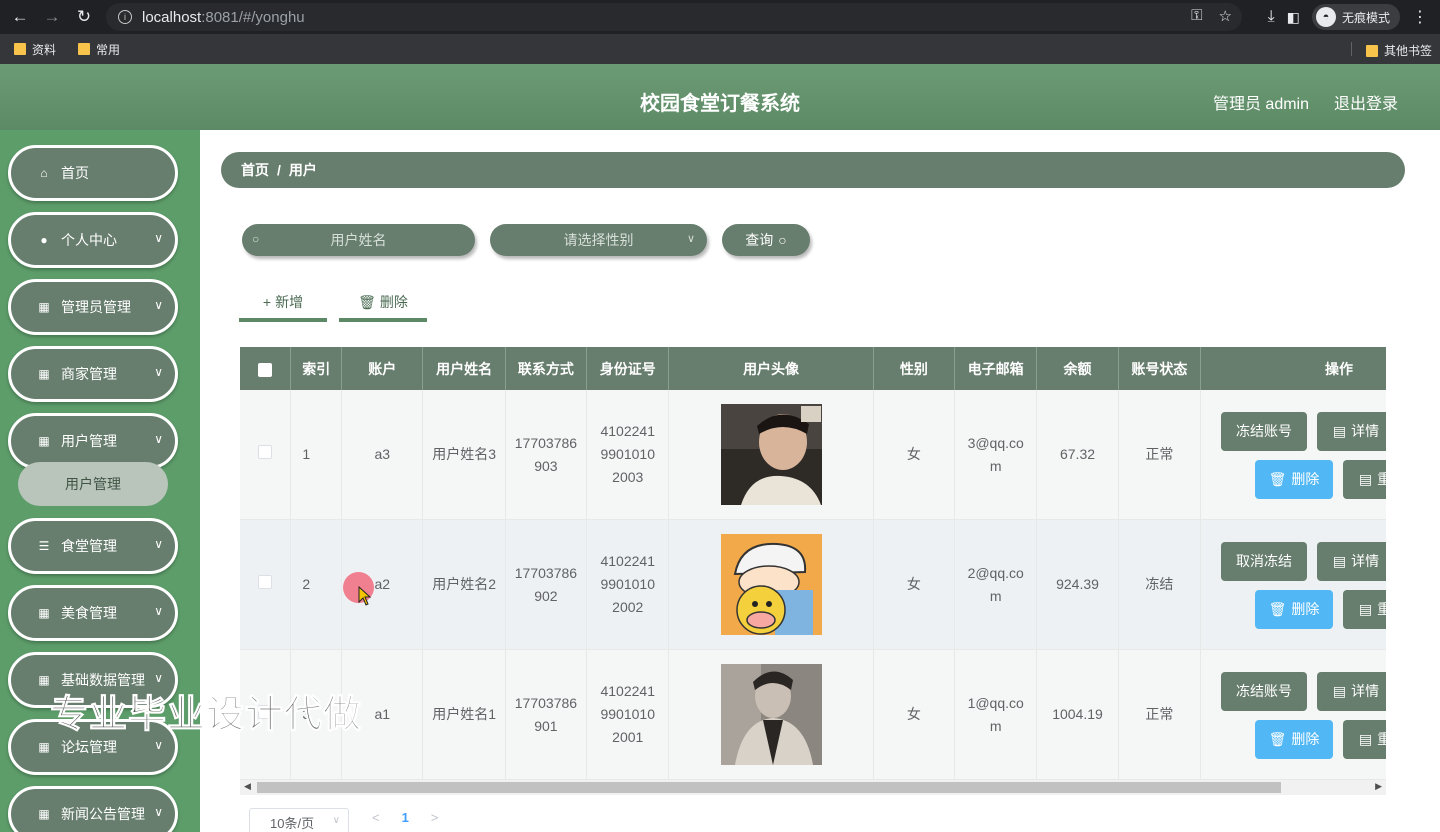  What do you see at coordinates (365, 596) in the screenshot?
I see `mouse-cursor-icon` at bounding box center [365, 596].